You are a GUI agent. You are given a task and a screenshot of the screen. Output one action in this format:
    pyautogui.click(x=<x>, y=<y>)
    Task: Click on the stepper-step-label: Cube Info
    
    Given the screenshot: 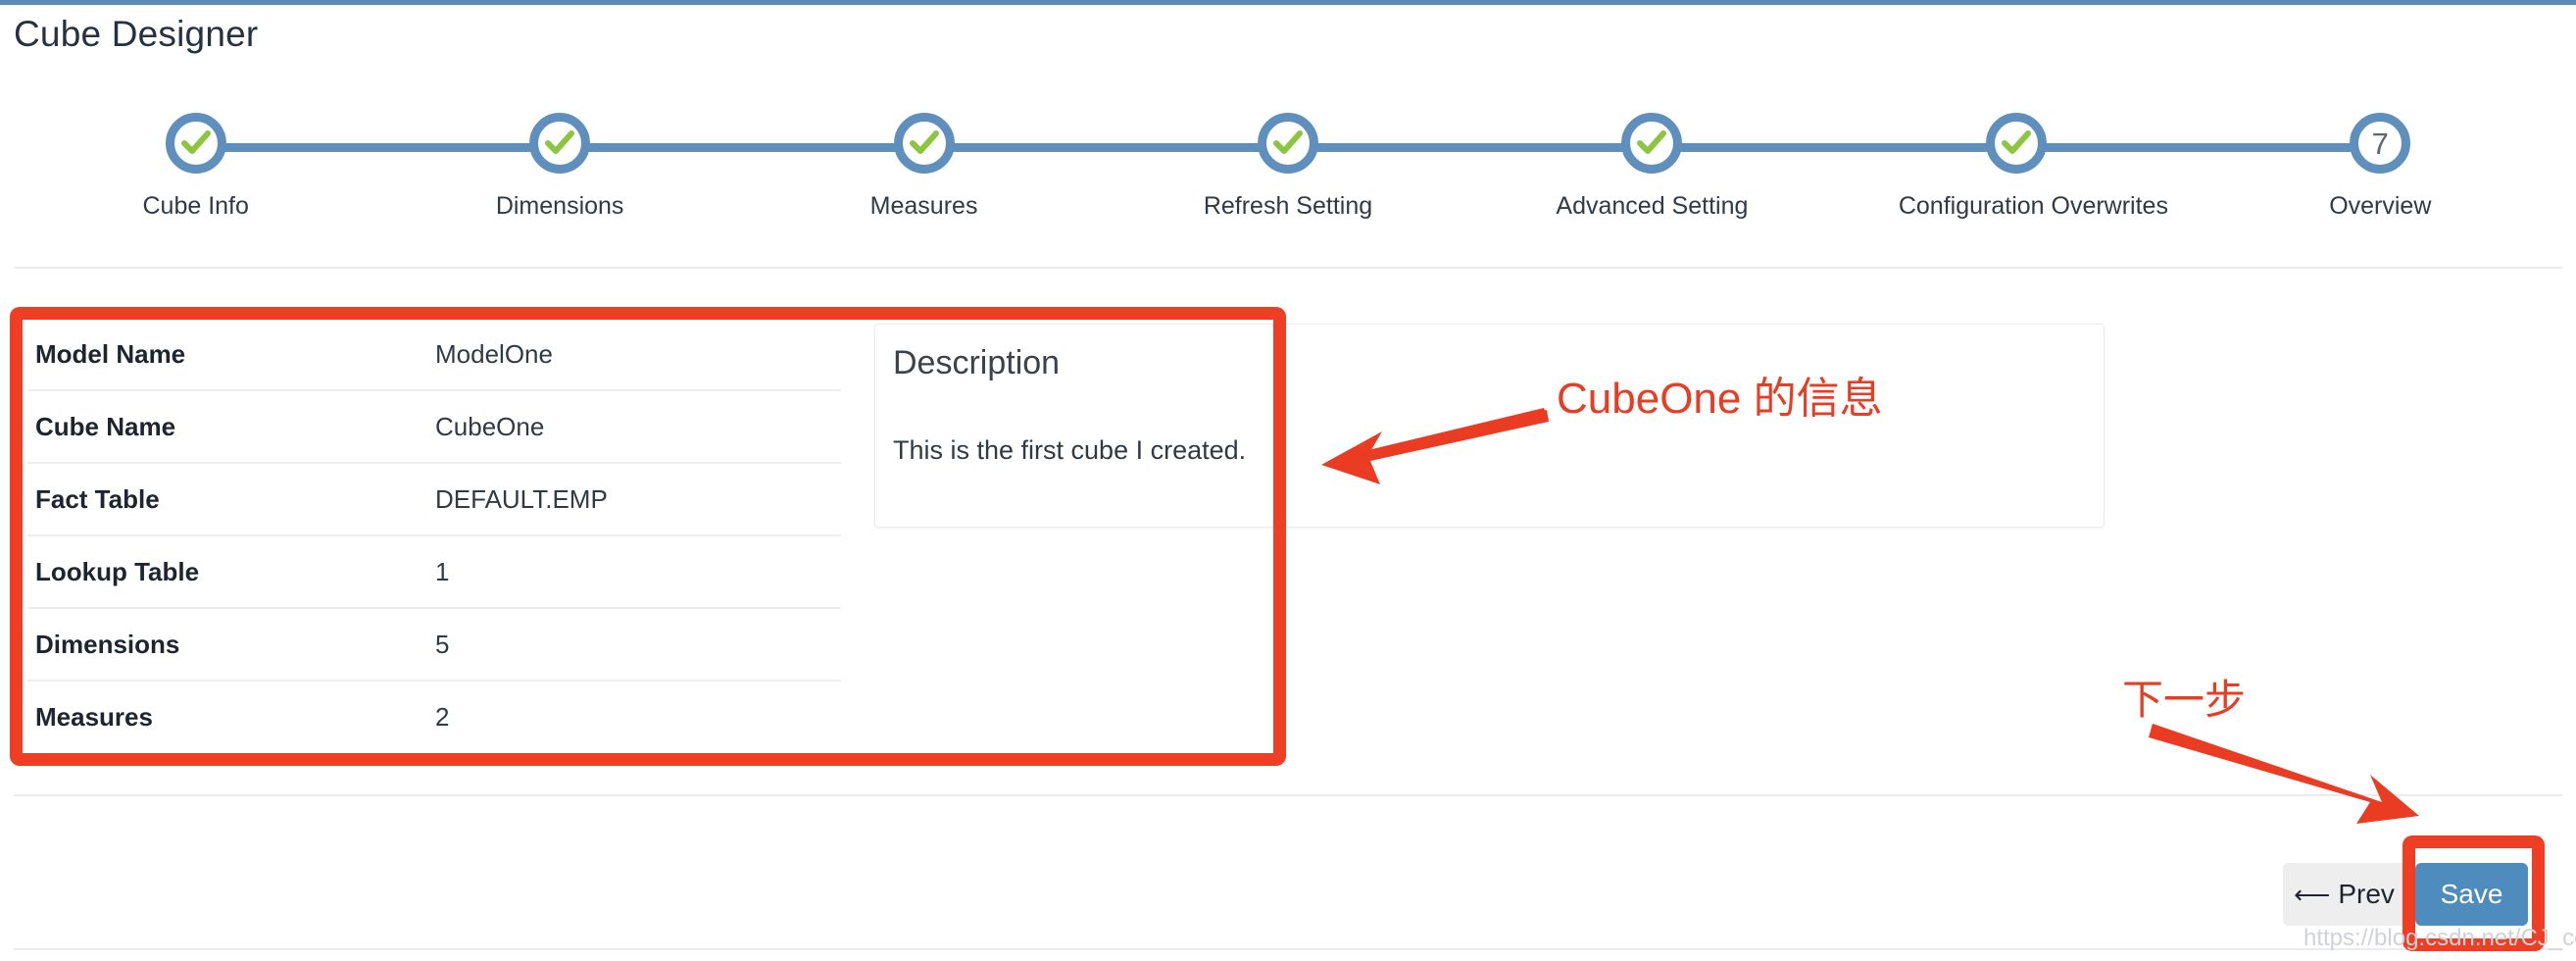 What is the action you would take?
    pyautogui.click(x=195, y=206)
    